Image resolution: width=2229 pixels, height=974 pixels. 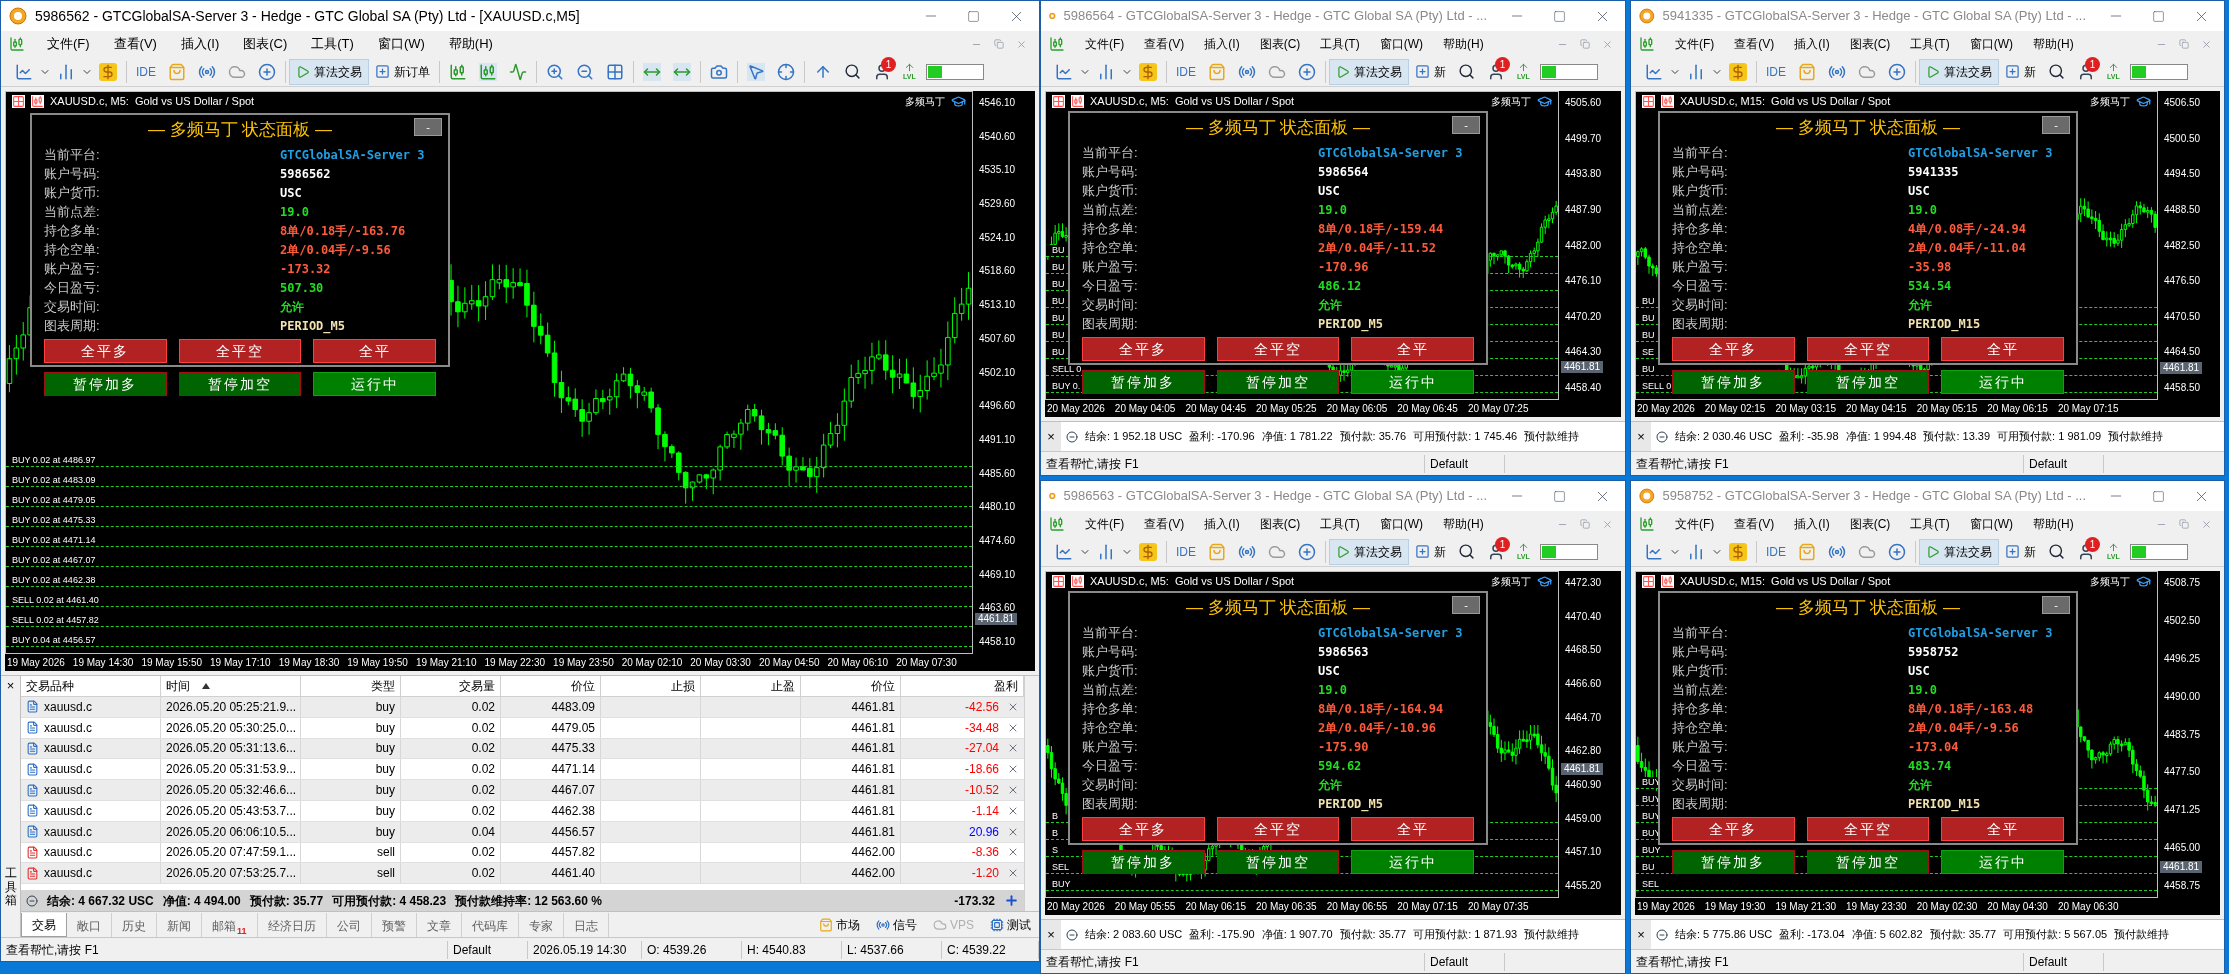 I want to click on menu-item: 窗口(W), so click(x=401, y=44).